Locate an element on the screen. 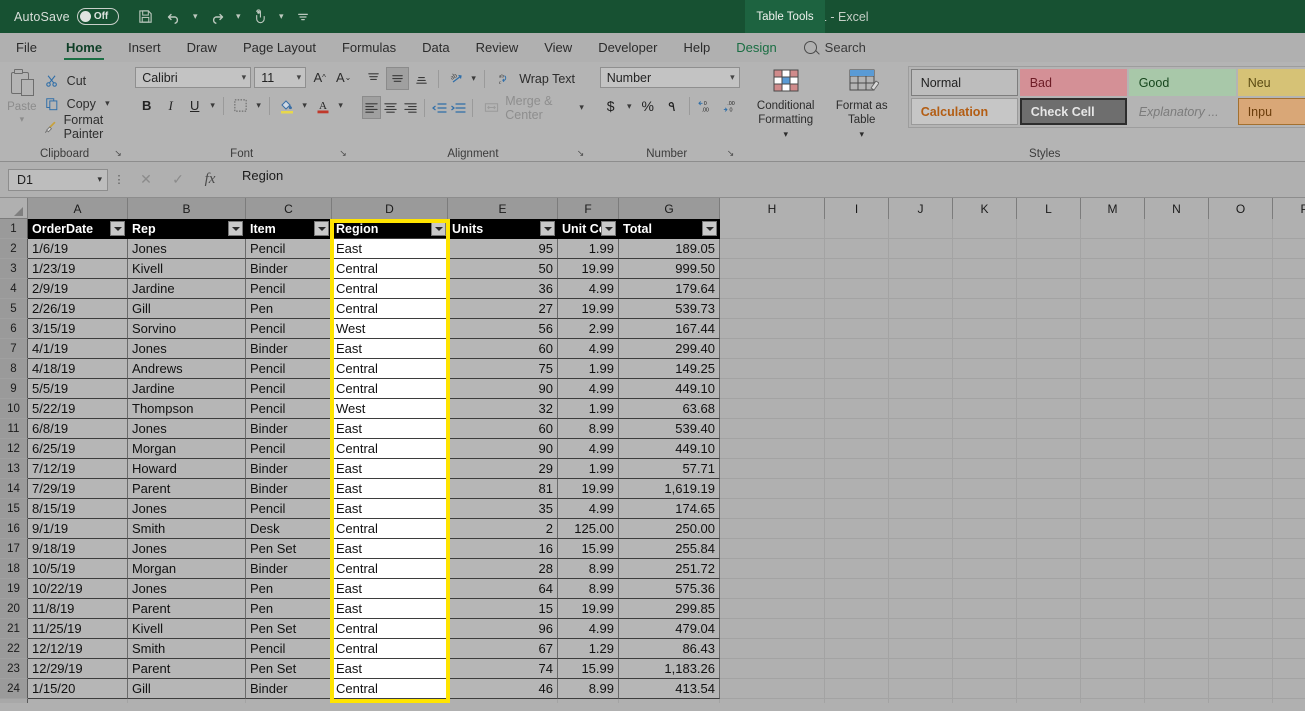 This screenshot has width=1305, height=711. cell-H18 is located at coordinates (772, 569).